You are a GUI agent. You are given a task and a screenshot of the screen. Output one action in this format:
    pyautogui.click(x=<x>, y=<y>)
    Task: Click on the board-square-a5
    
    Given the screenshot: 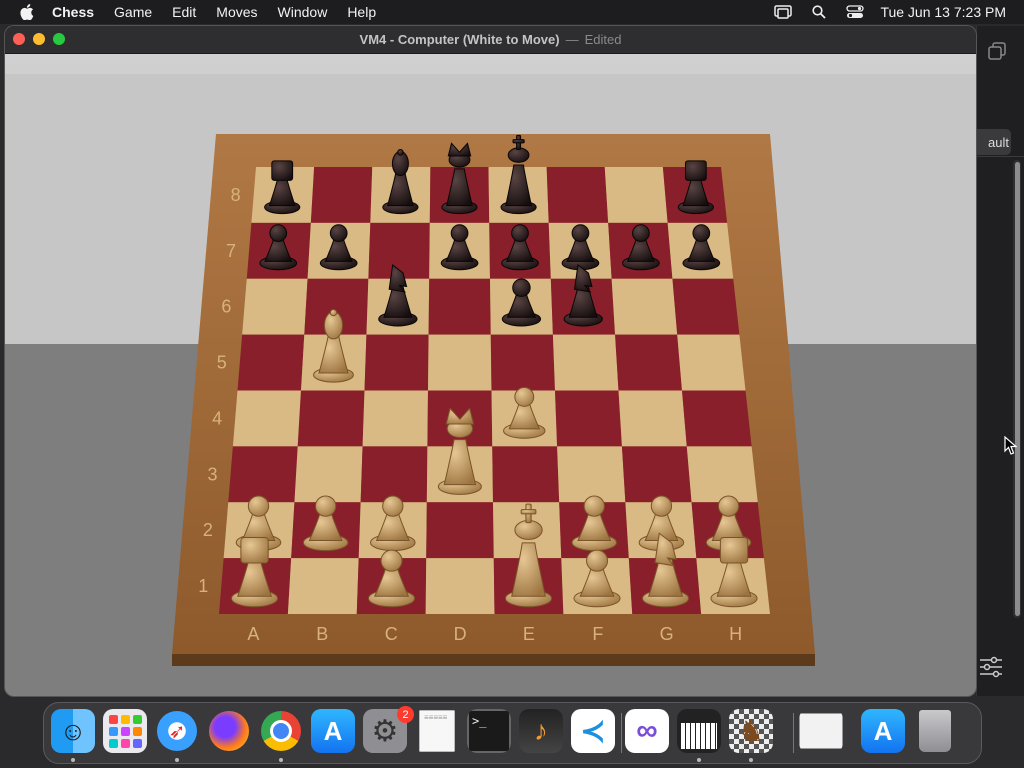 What is the action you would take?
    pyautogui.click(x=271, y=362)
    